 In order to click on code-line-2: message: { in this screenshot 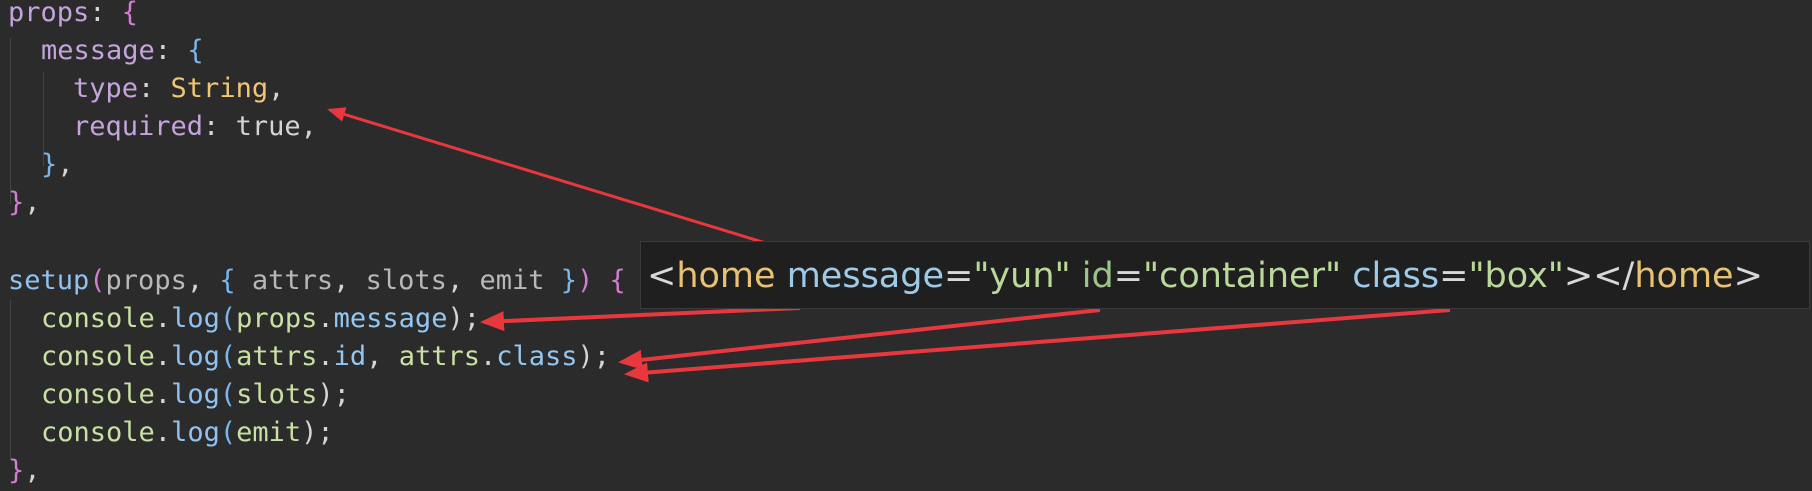, I will do `click(122, 51)`.